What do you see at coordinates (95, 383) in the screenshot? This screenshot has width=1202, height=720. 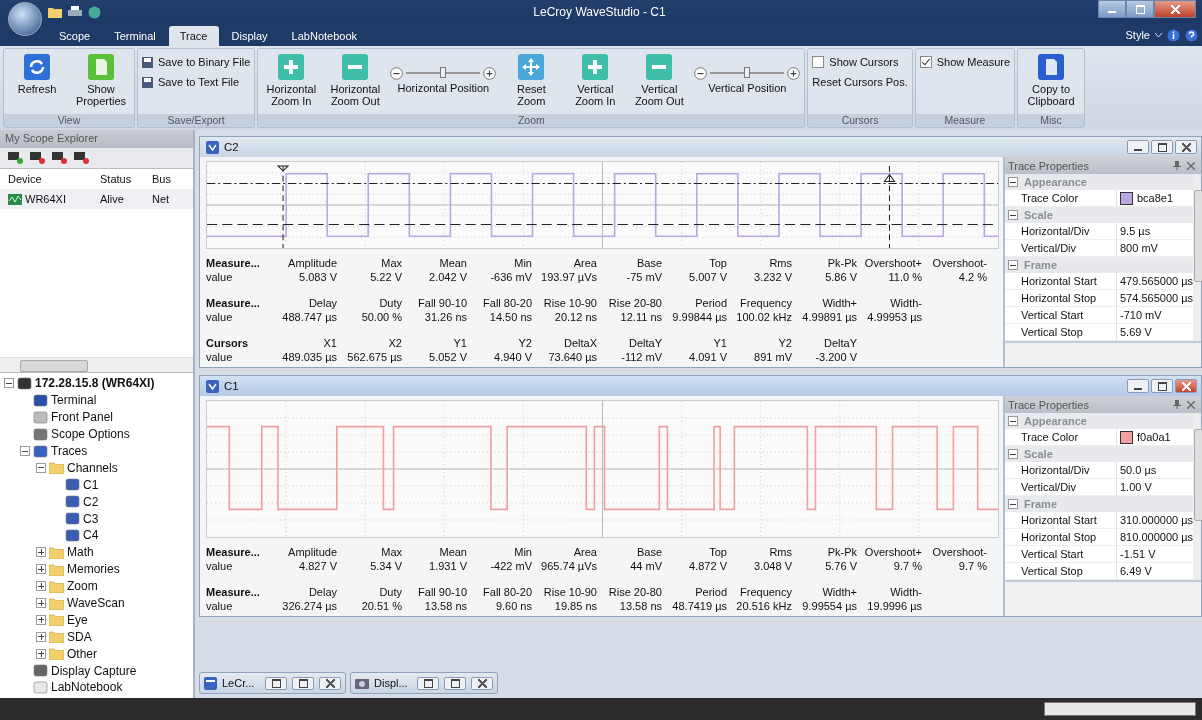 I see `tree-item: 172.28.15.8 (WR64XI)` at bounding box center [95, 383].